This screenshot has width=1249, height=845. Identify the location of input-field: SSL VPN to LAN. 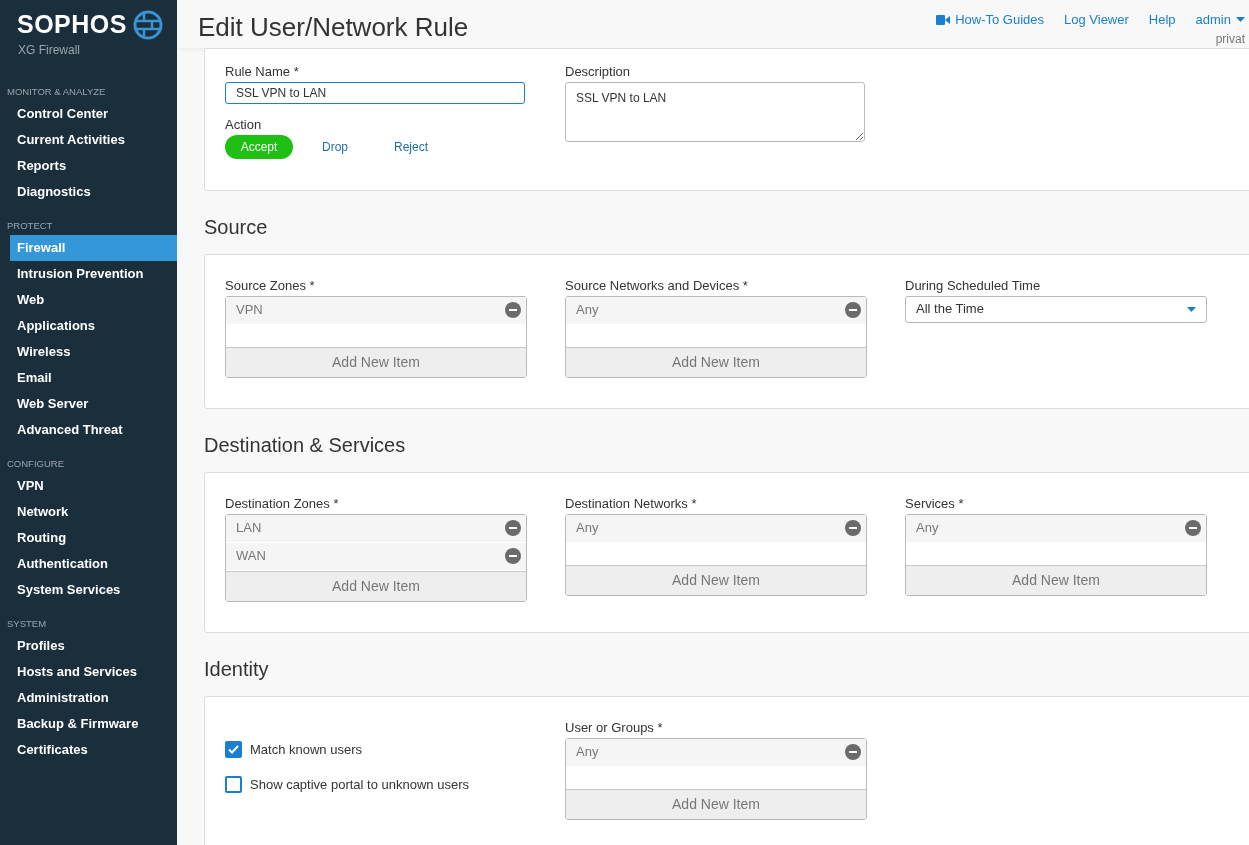
(375, 92).